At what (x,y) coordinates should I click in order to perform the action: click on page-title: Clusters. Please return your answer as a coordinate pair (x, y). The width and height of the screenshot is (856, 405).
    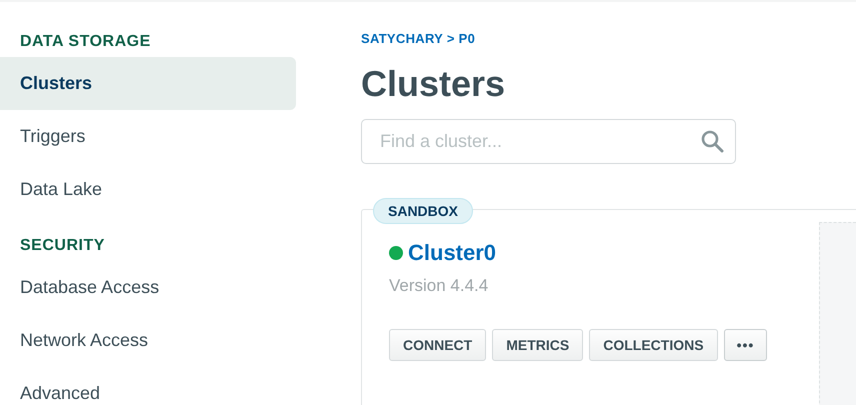
    Looking at the image, I should click on (433, 84).